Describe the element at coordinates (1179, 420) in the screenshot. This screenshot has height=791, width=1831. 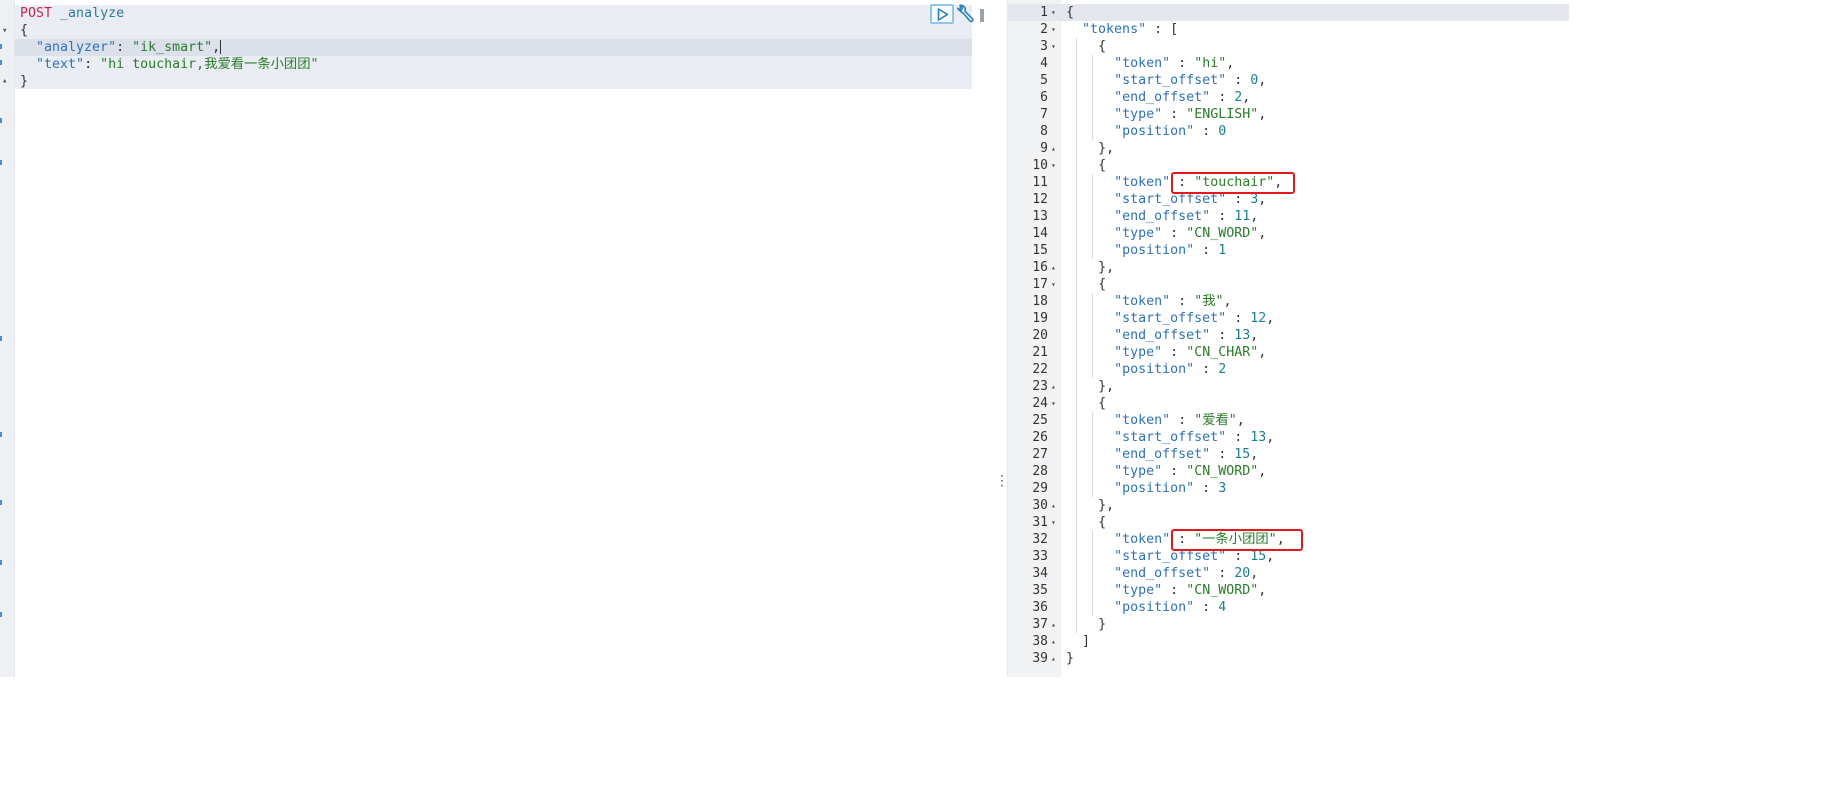
I see `response-line: "token" : "爱看",` at that location.